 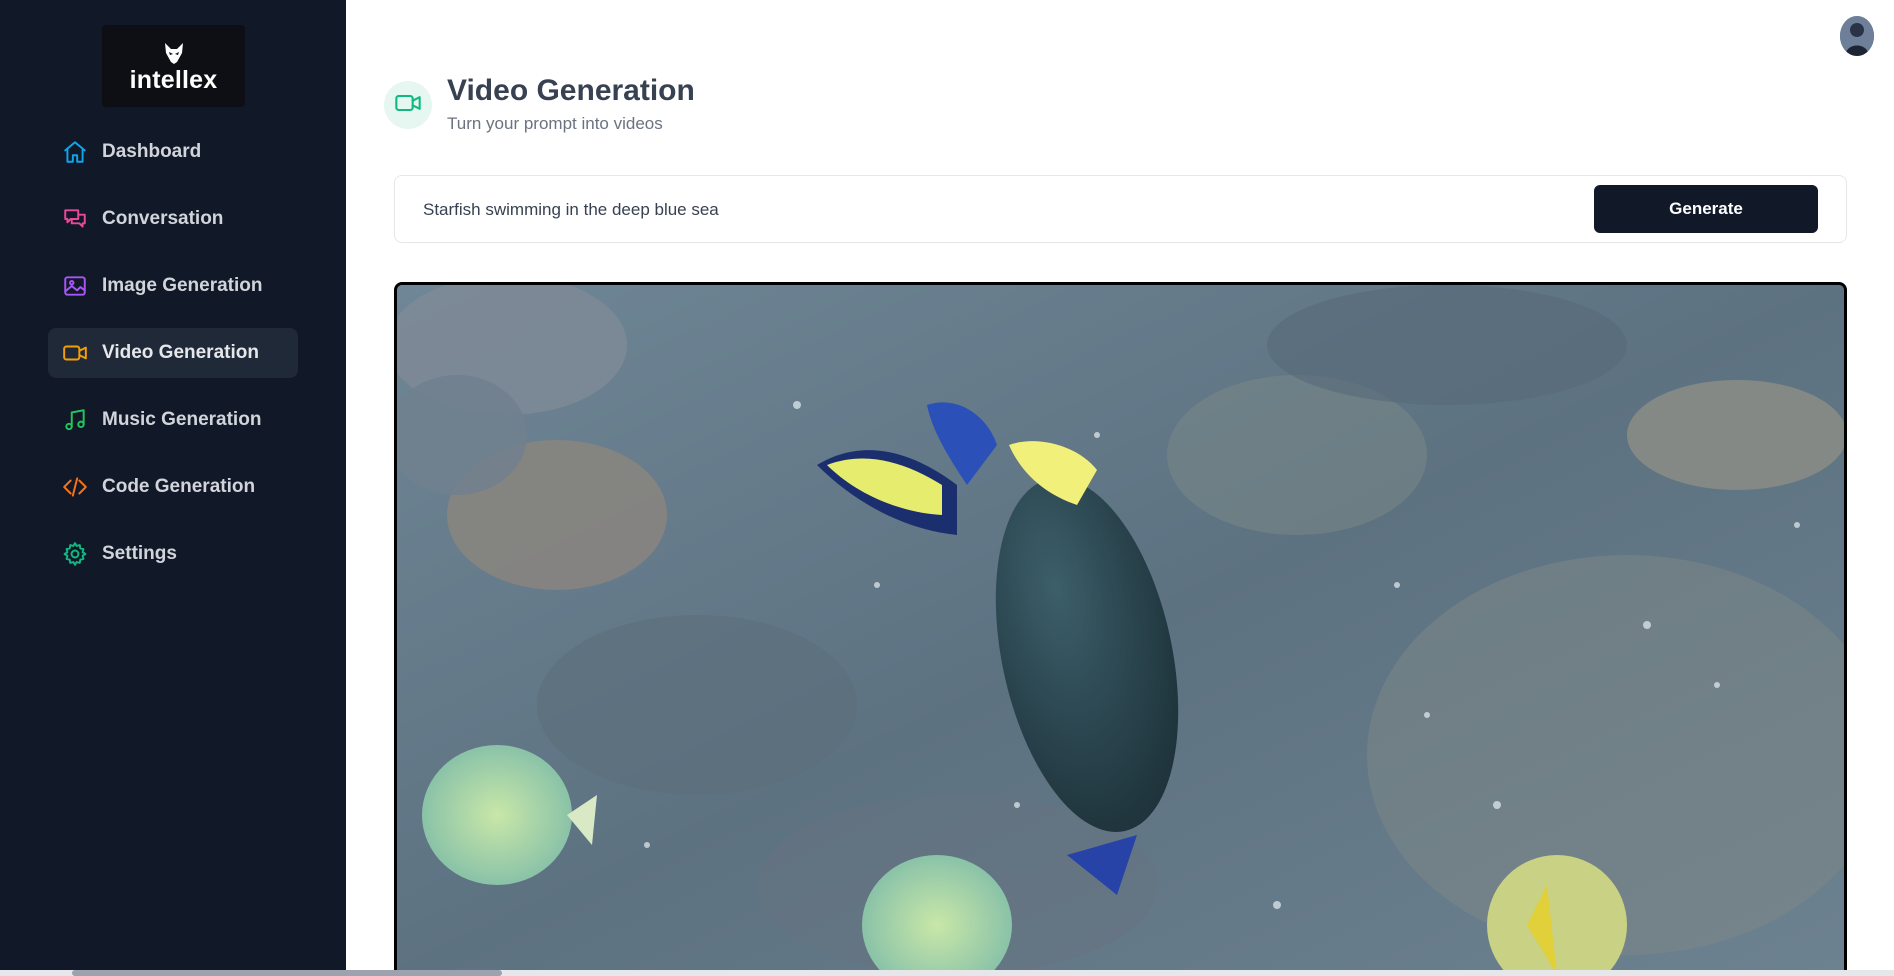 I want to click on sidebar-item-label: Music Generation, so click(x=182, y=419).